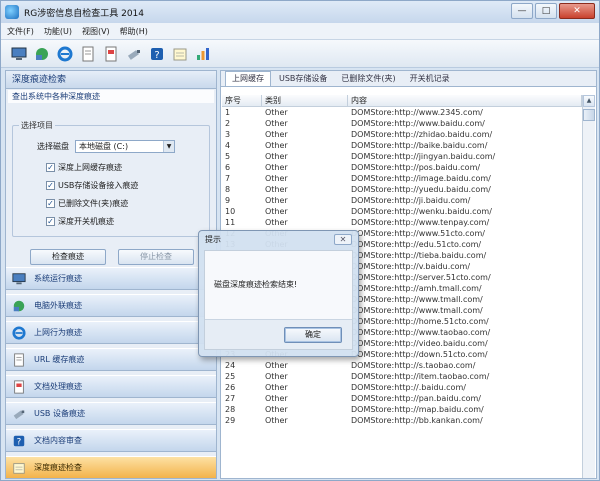 The width and height of the screenshot is (600, 481). I want to click on nav-label: 文档内容审查, so click(58, 440).